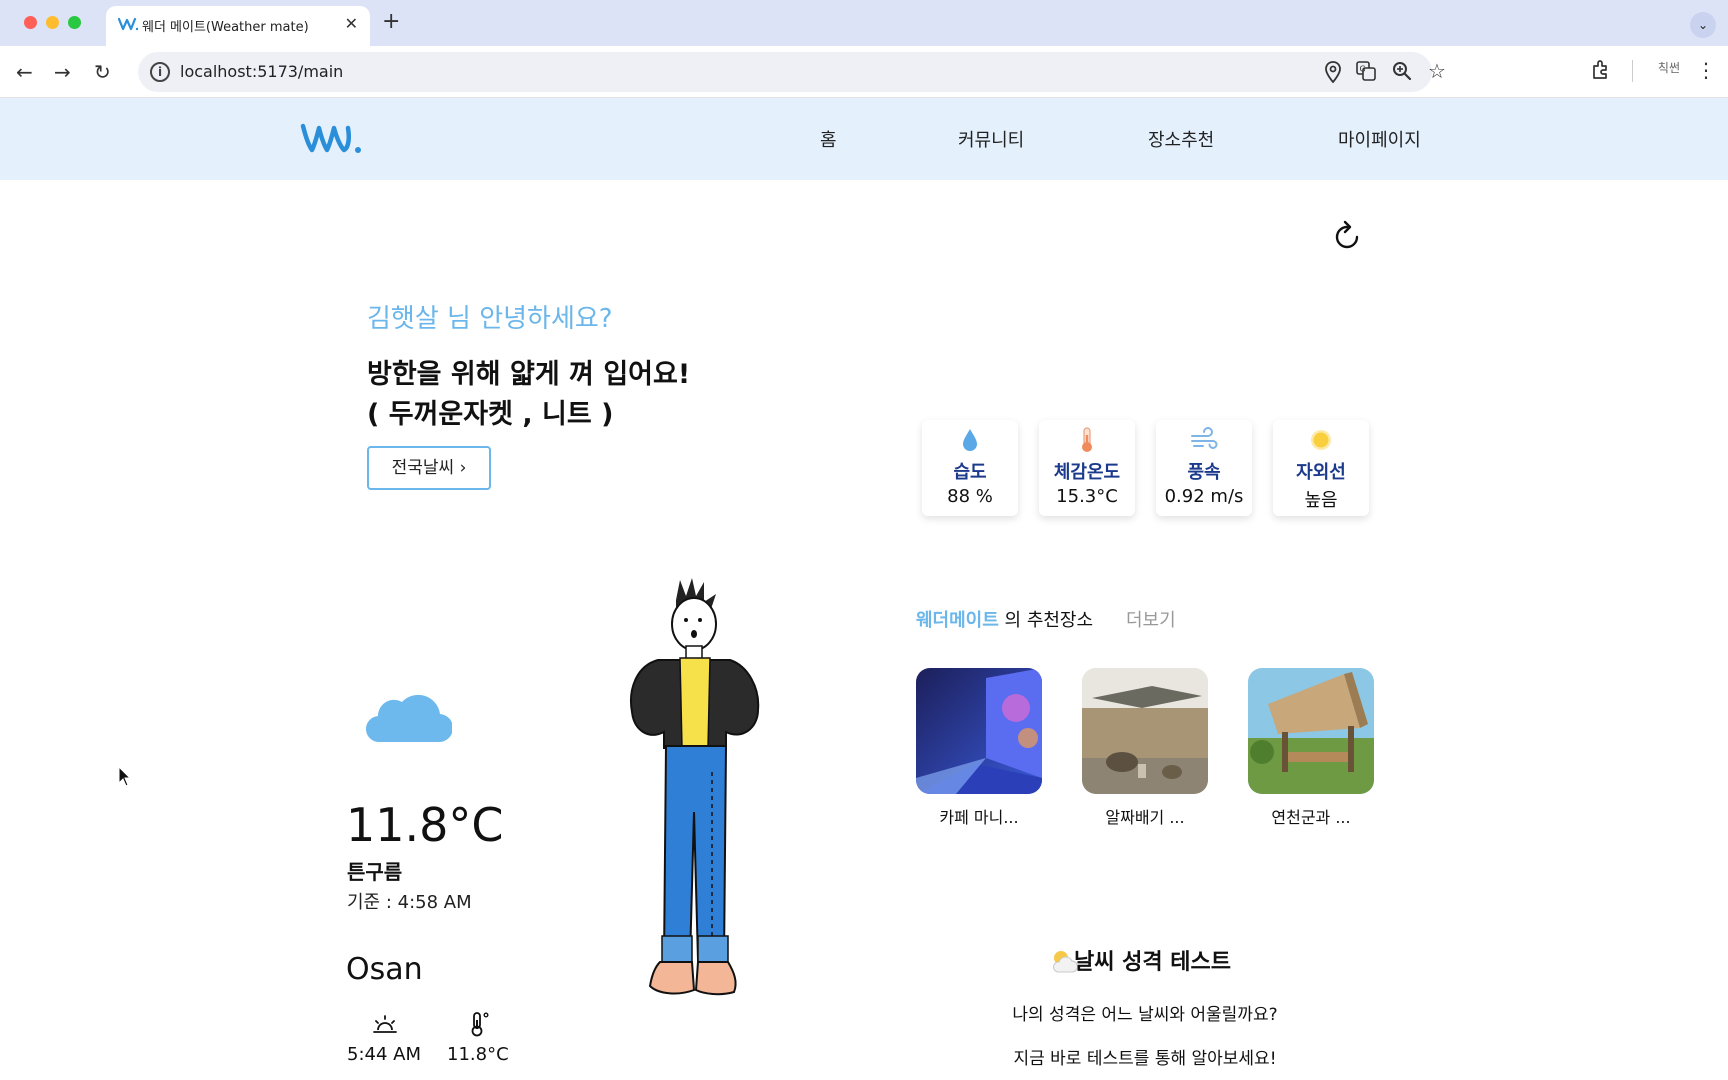 This screenshot has width=1728, height=1080. Describe the element at coordinates (384, 969) in the screenshot. I see `city-name: Osan` at that location.